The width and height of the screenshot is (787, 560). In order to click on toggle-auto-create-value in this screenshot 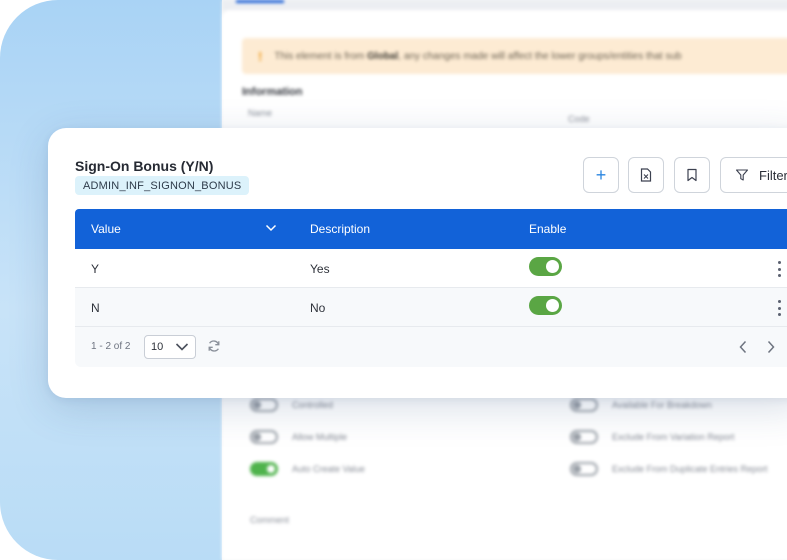, I will do `click(264, 469)`.